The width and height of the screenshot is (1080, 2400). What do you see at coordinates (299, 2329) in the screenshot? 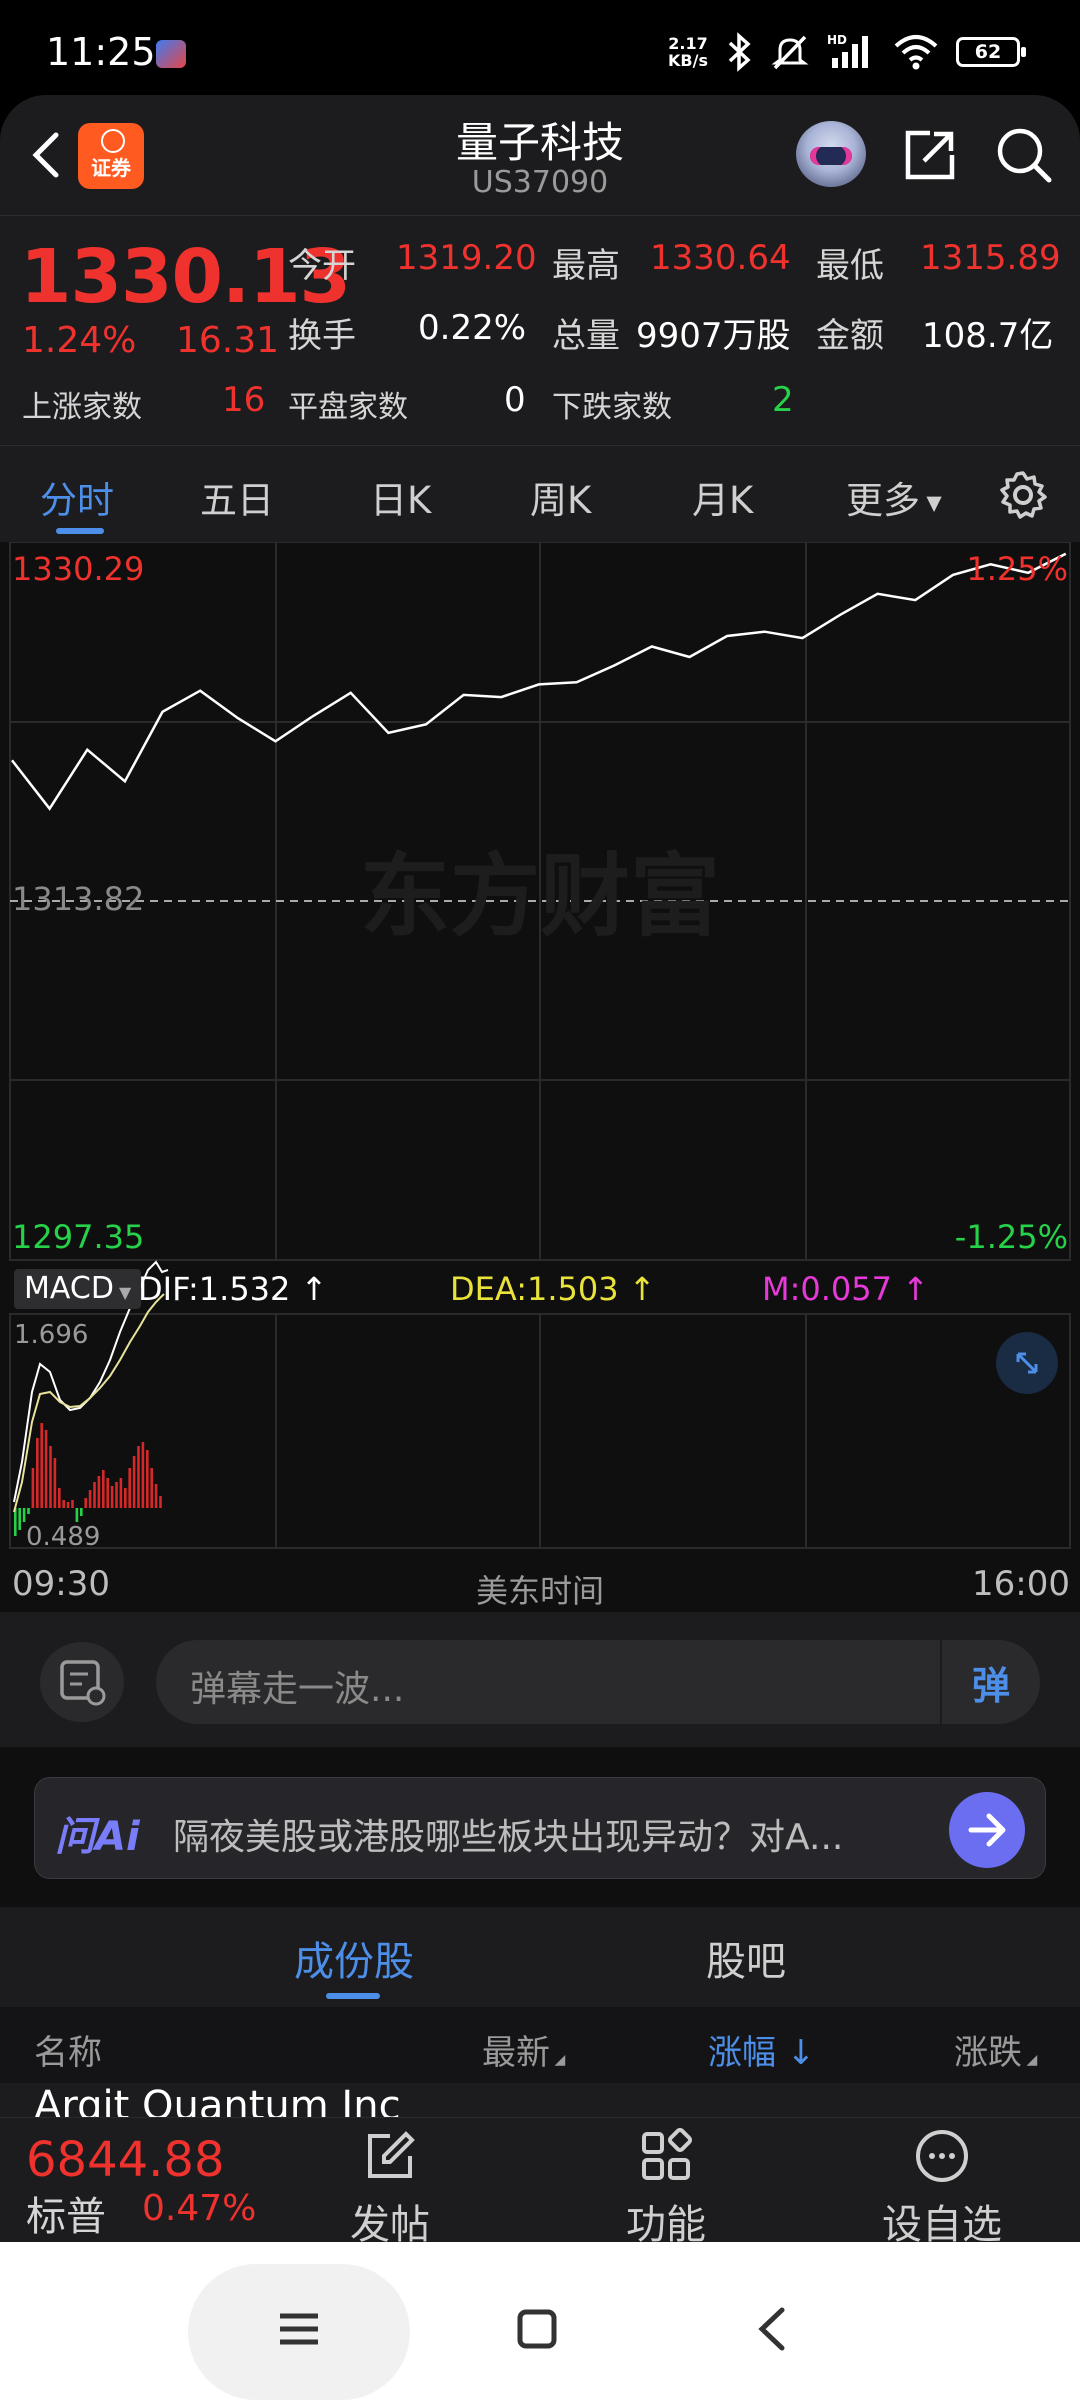
I see `menu-icon` at bounding box center [299, 2329].